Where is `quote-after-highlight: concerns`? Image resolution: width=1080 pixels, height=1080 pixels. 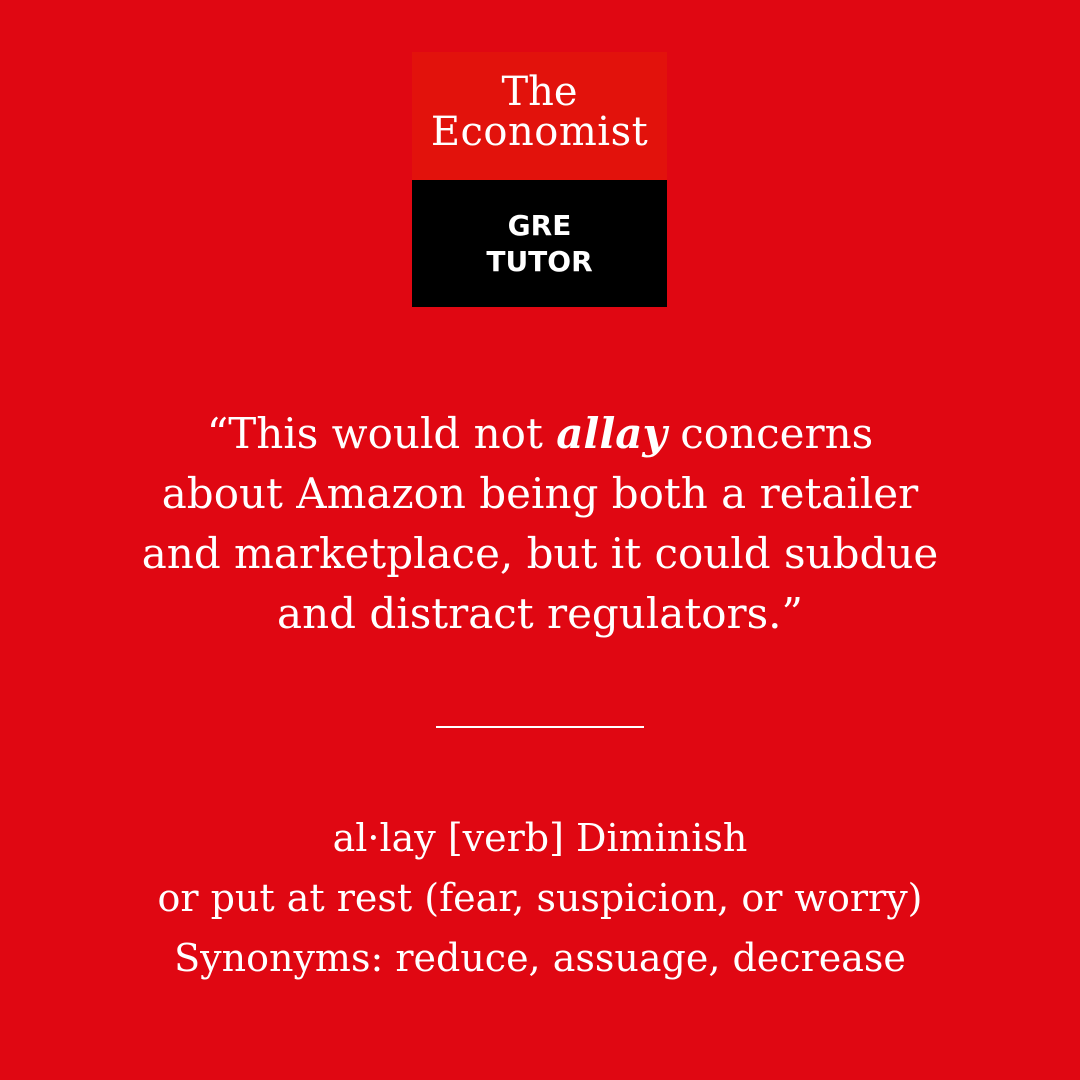 quote-after-highlight: concerns is located at coordinates (770, 433).